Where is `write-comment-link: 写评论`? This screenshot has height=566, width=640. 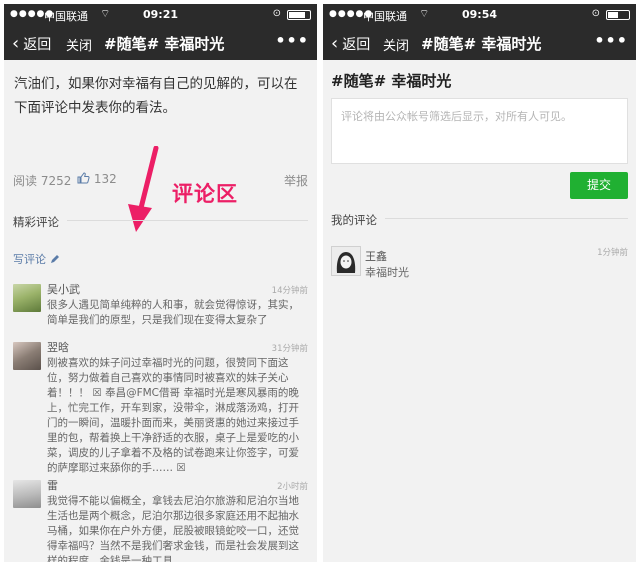
write-comment-link: 写评论 is located at coordinates (36, 259).